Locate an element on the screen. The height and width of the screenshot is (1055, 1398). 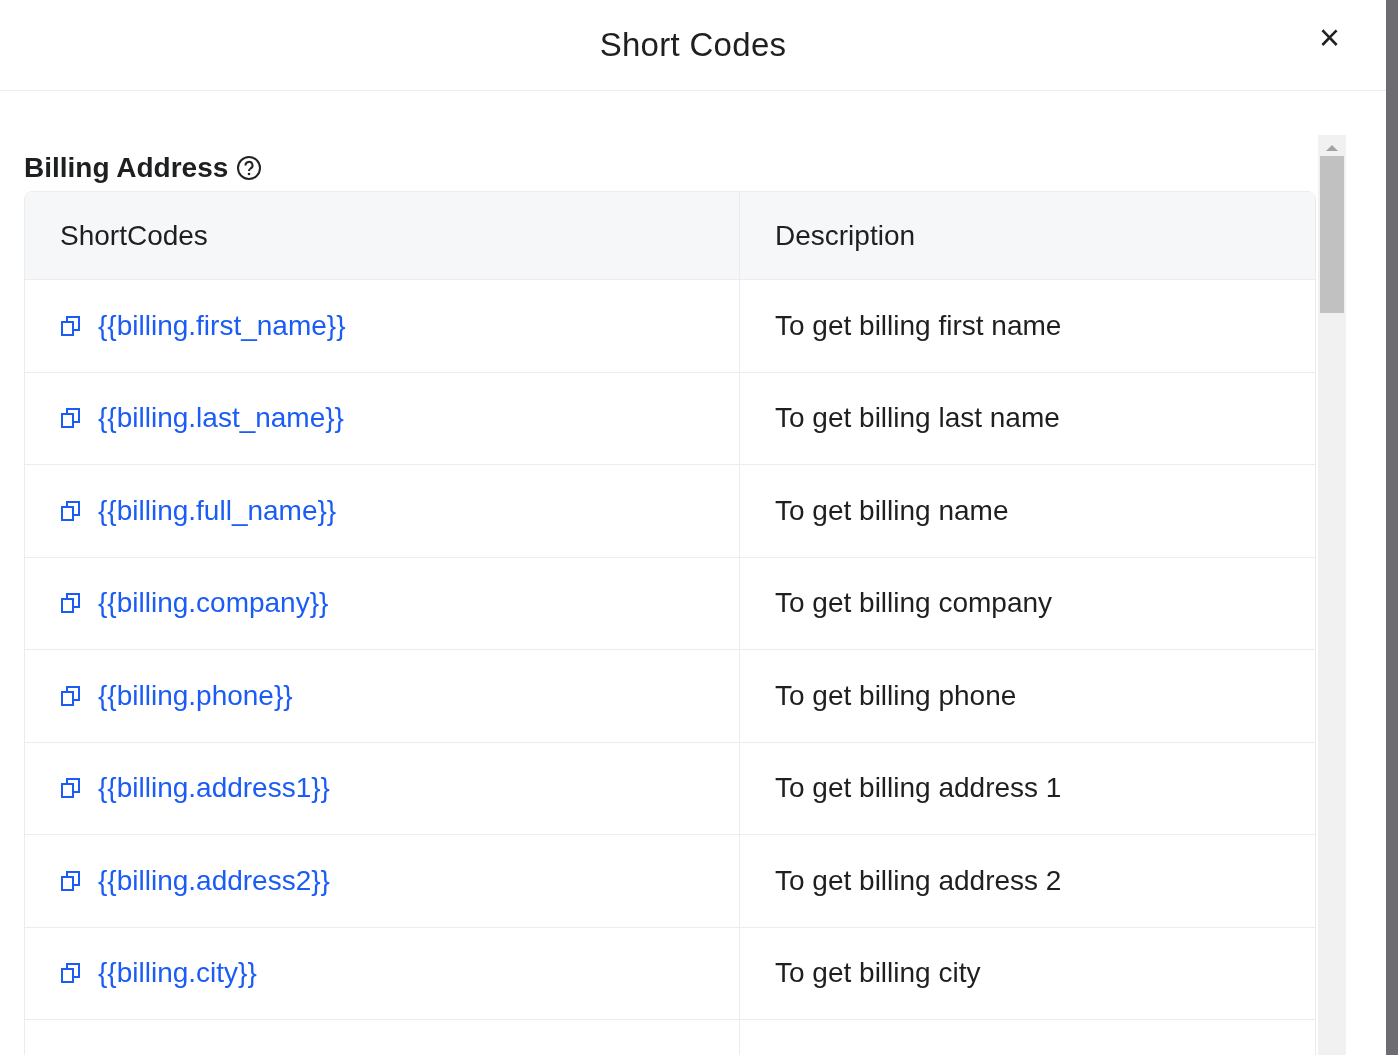
description-text: To get billing first name is located at coordinates (918, 325).